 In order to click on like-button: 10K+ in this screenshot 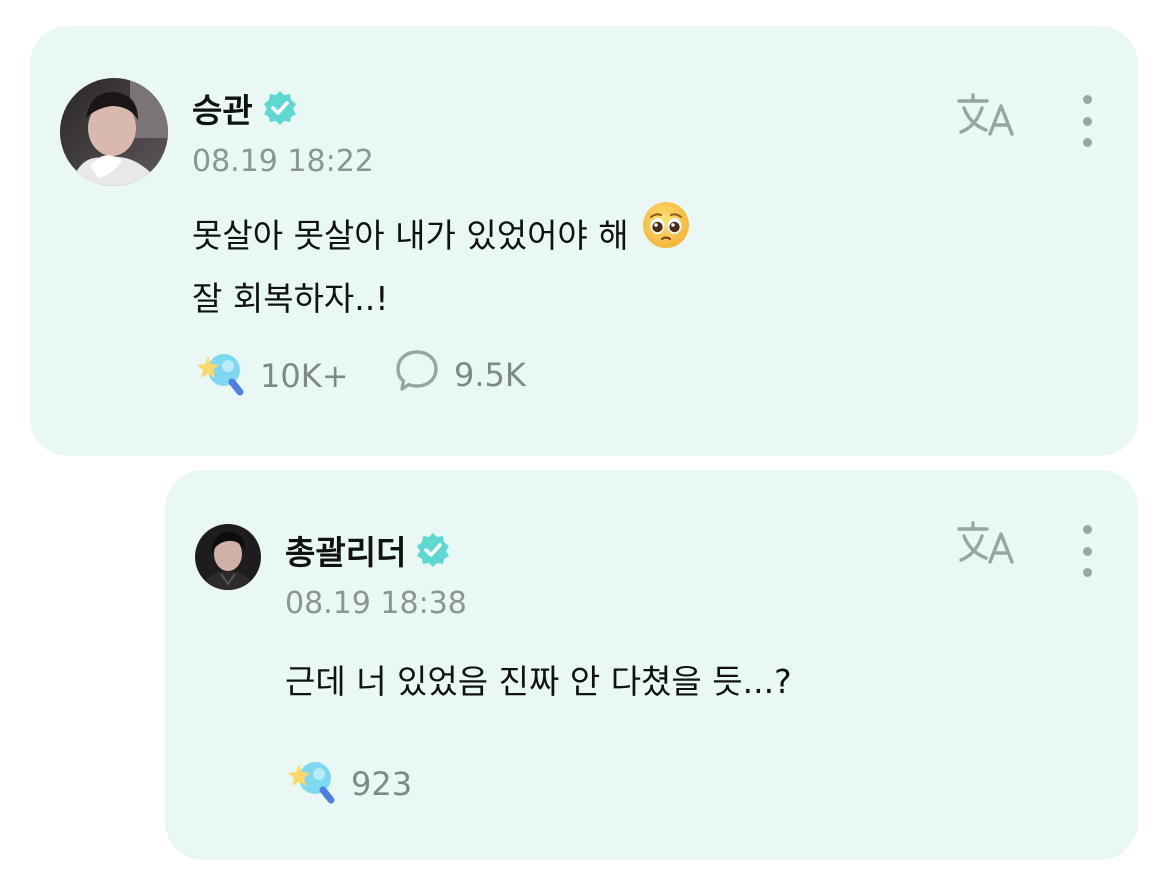, I will do `click(271, 376)`.